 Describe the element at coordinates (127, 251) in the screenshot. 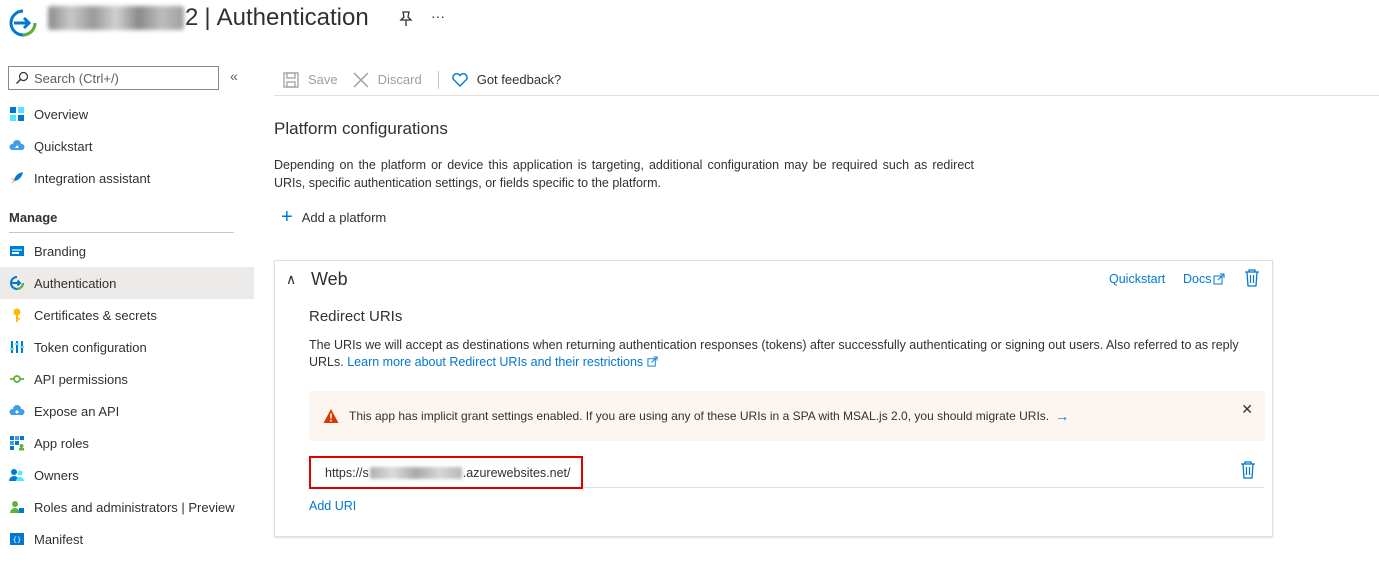

I see `sidebar-item-branding: Branding` at that location.